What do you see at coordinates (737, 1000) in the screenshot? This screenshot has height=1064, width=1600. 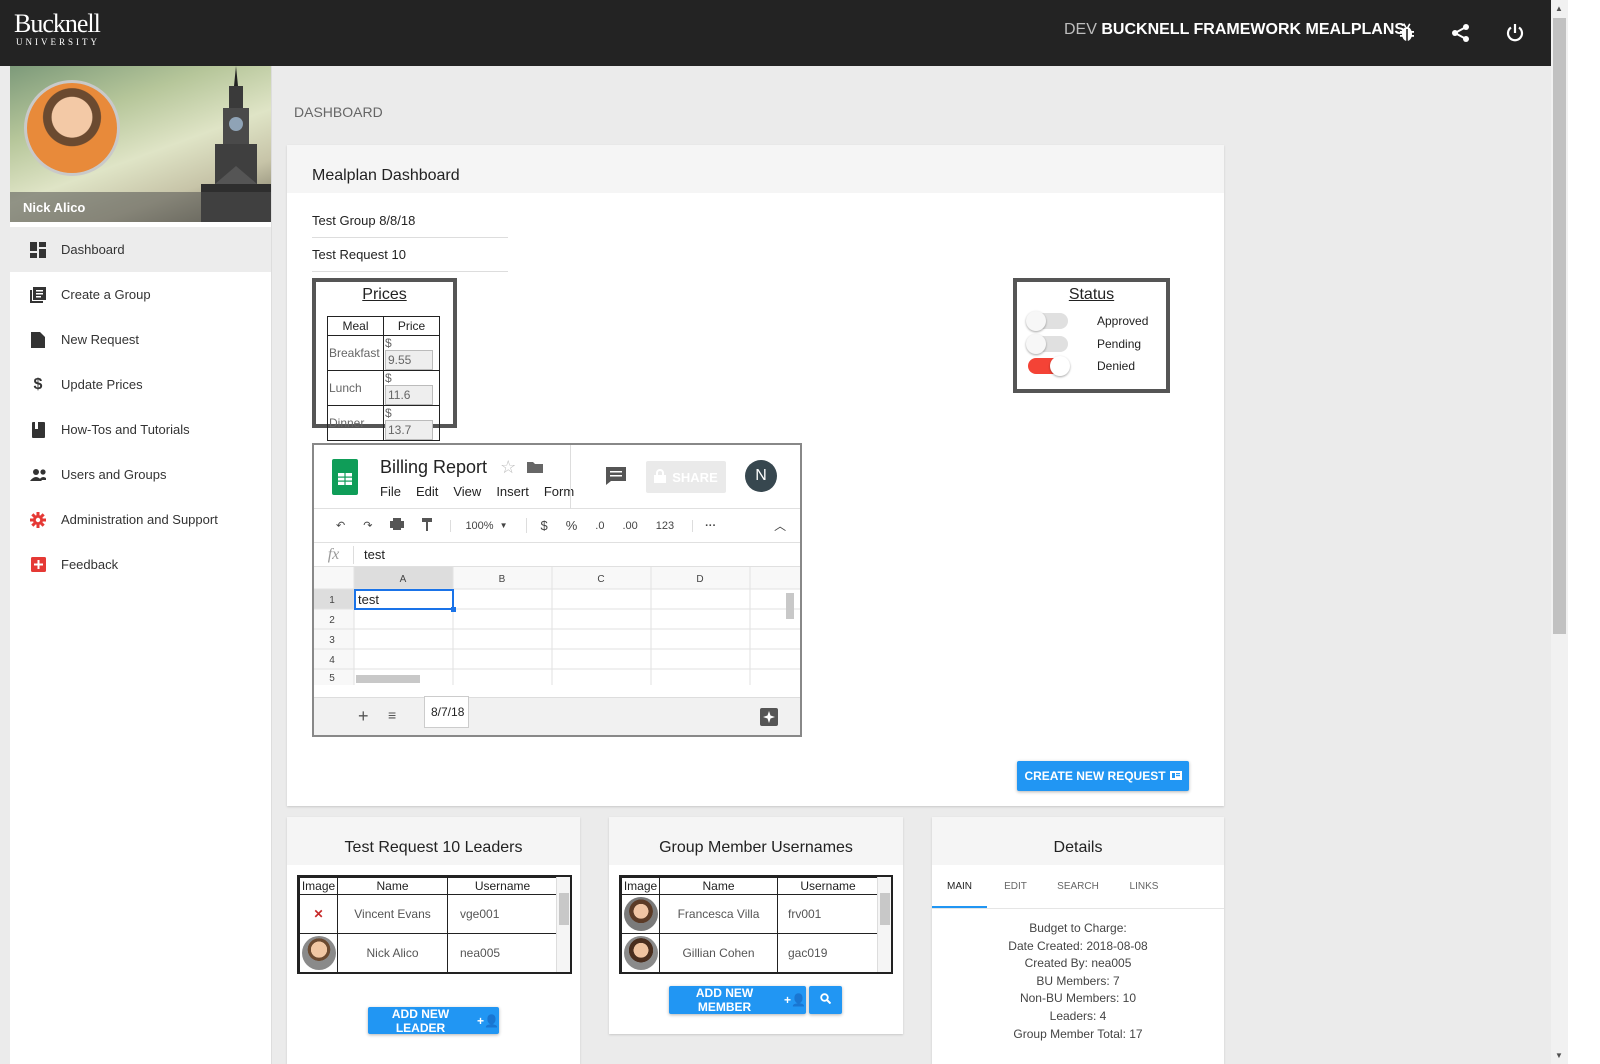 I see `add-new-member-button: ADD NEW MEMBER +👤` at bounding box center [737, 1000].